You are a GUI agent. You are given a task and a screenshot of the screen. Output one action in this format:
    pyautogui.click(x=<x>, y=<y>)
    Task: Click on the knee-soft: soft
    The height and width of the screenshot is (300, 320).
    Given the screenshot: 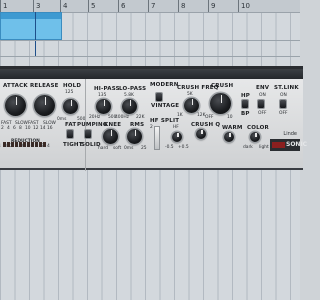 What is the action you would take?
    pyautogui.click(x=117, y=148)
    